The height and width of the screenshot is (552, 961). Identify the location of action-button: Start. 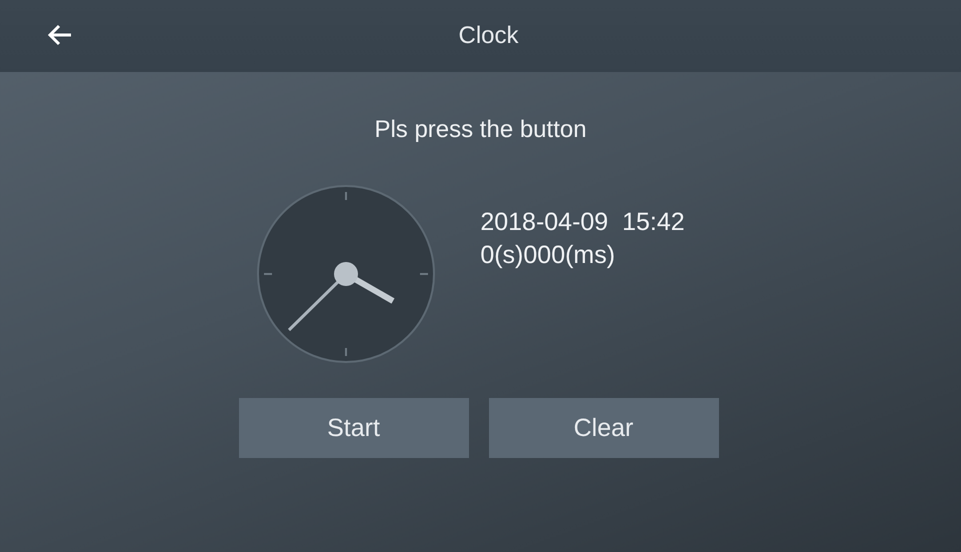
(353, 428).